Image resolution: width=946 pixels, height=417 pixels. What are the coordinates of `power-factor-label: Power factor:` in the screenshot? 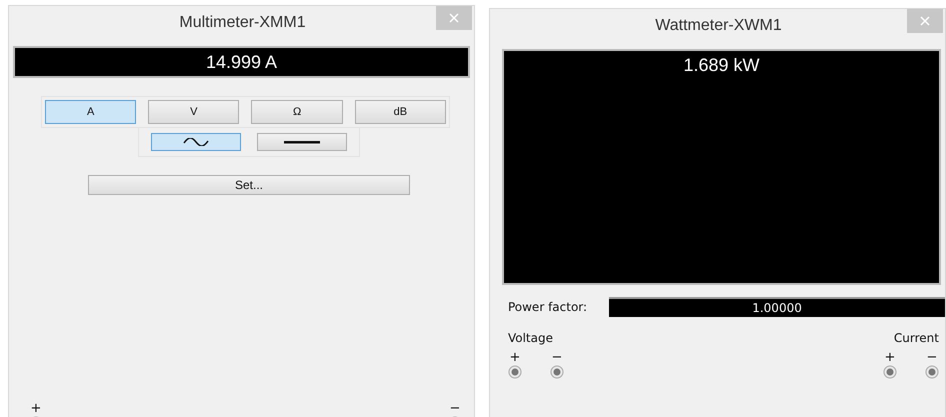 It's located at (548, 307).